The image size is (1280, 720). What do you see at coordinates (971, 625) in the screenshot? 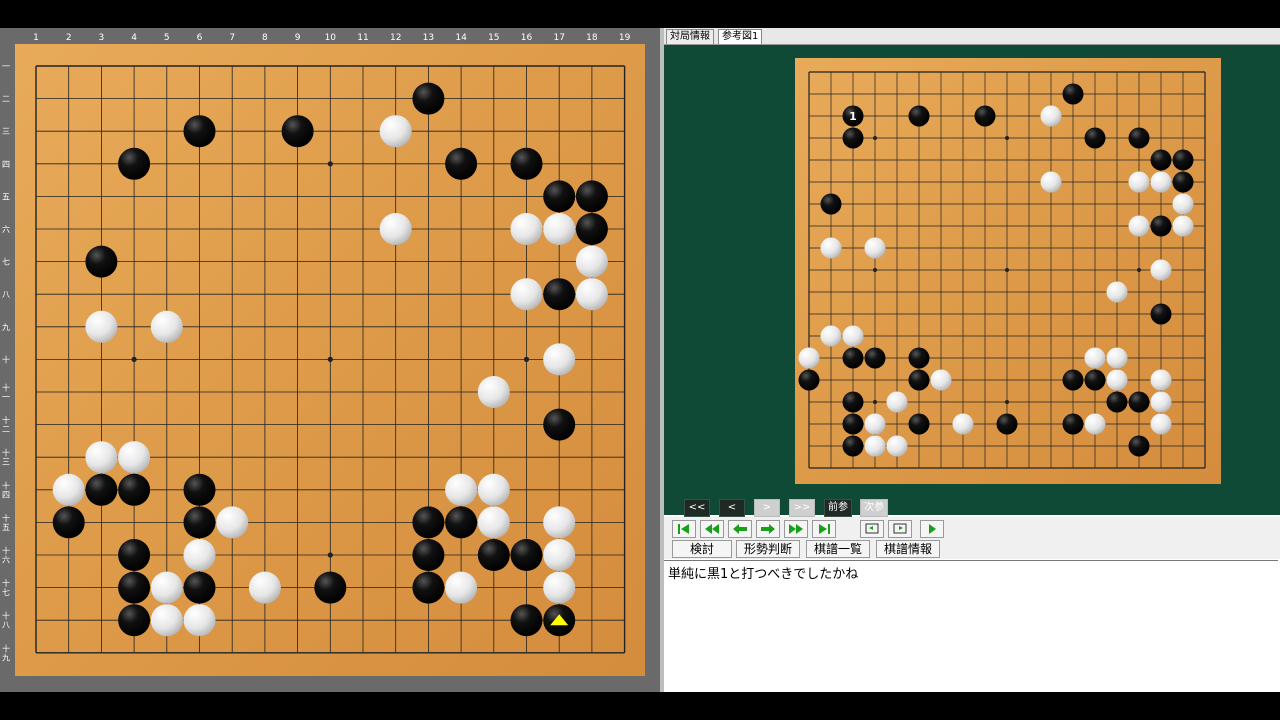
I see `comment-text-area: 単純に黒1と打つべきでしたかね` at bounding box center [971, 625].